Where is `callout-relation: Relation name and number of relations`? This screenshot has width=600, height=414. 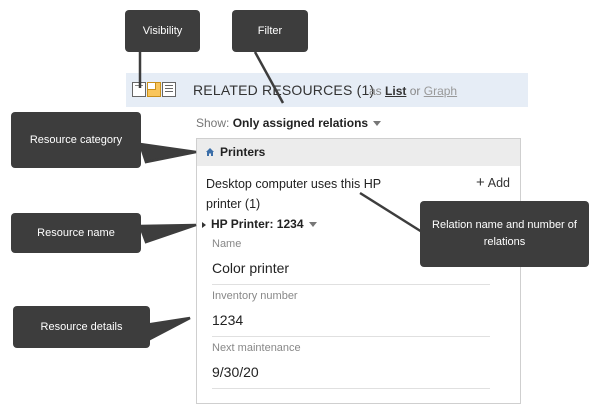
callout-relation: Relation name and number of relations is located at coordinates (504, 234).